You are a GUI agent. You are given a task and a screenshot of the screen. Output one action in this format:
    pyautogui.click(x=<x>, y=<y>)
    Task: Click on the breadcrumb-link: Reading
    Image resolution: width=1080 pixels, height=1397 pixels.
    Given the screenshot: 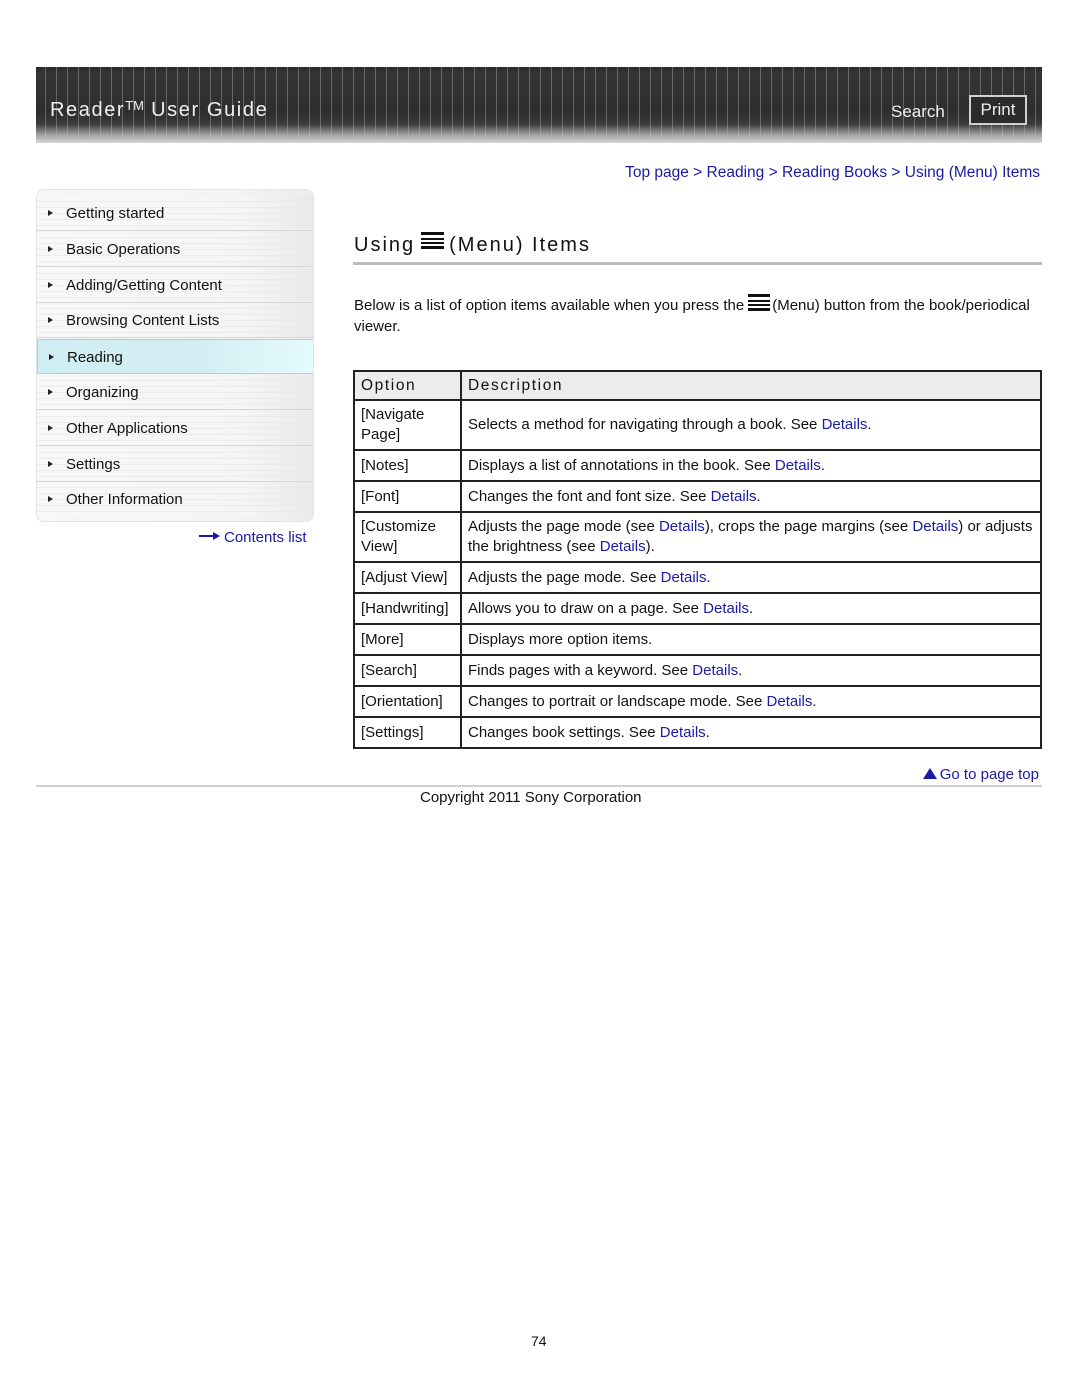 What is the action you would take?
    pyautogui.click(x=736, y=172)
    